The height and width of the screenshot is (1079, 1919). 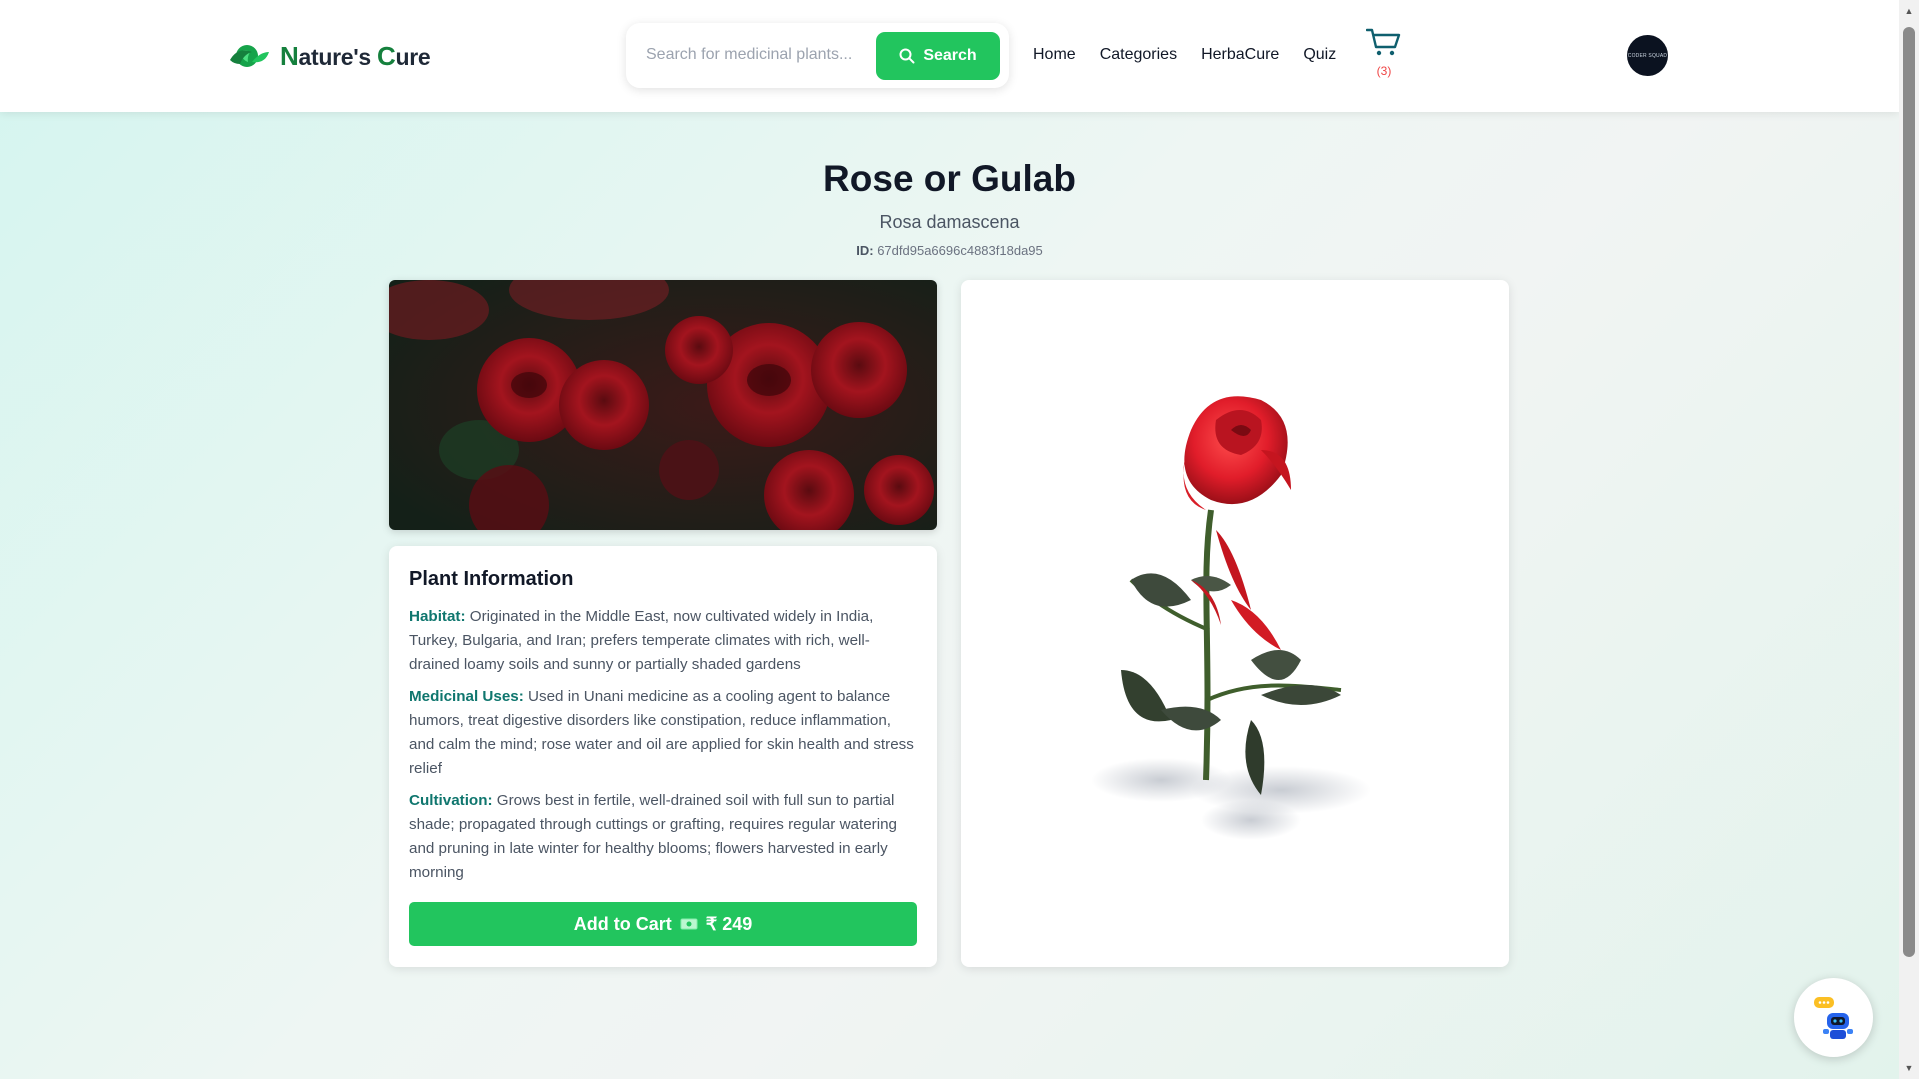 I want to click on search-button-label: Search, so click(x=950, y=55).